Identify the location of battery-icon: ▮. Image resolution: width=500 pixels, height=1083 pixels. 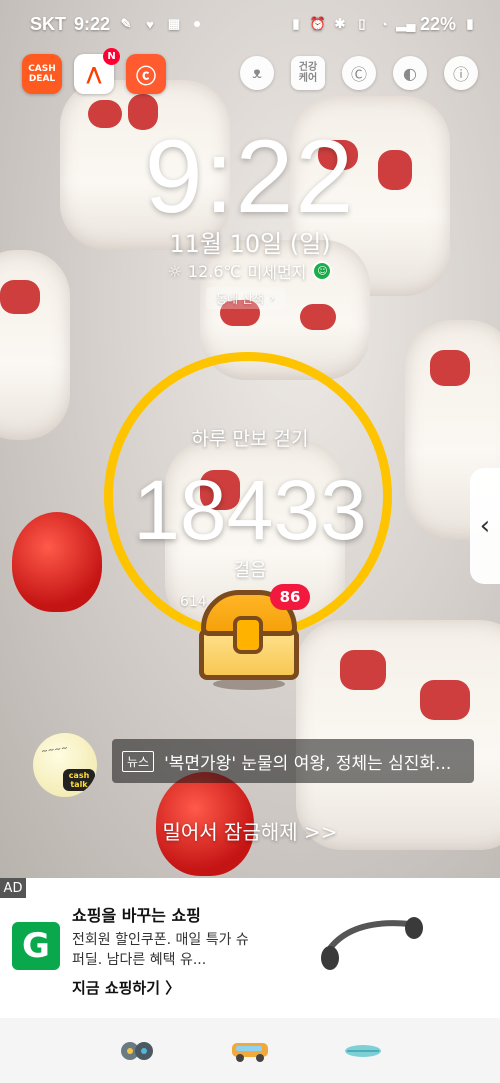
(470, 23).